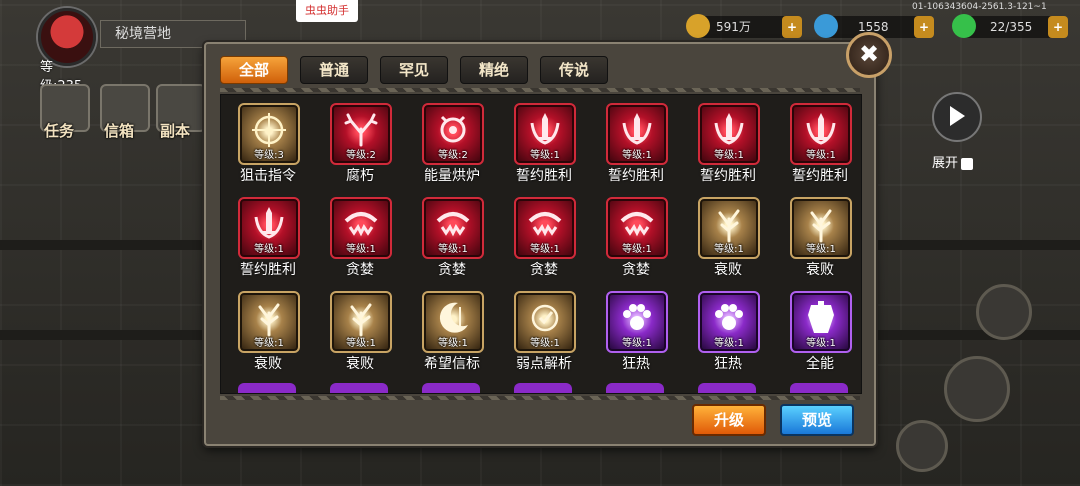 This screenshot has width=1080, height=486. I want to click on mailbox-label: 信箱, so click(119, 131).